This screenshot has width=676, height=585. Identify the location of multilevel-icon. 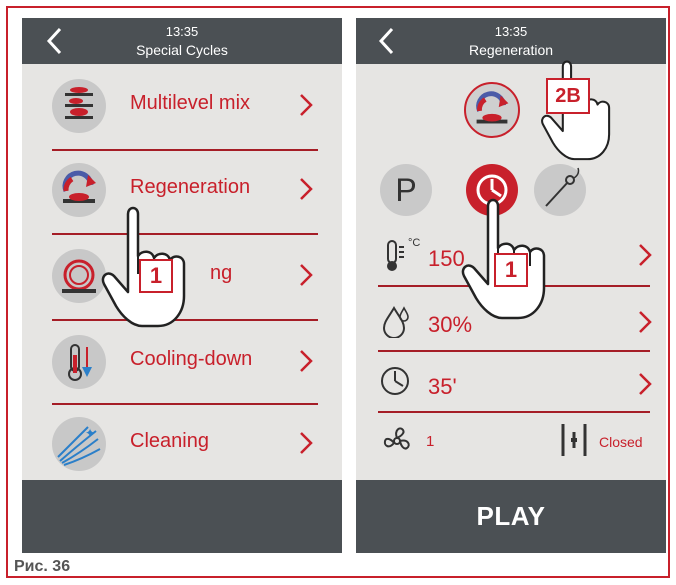
(79, 106).